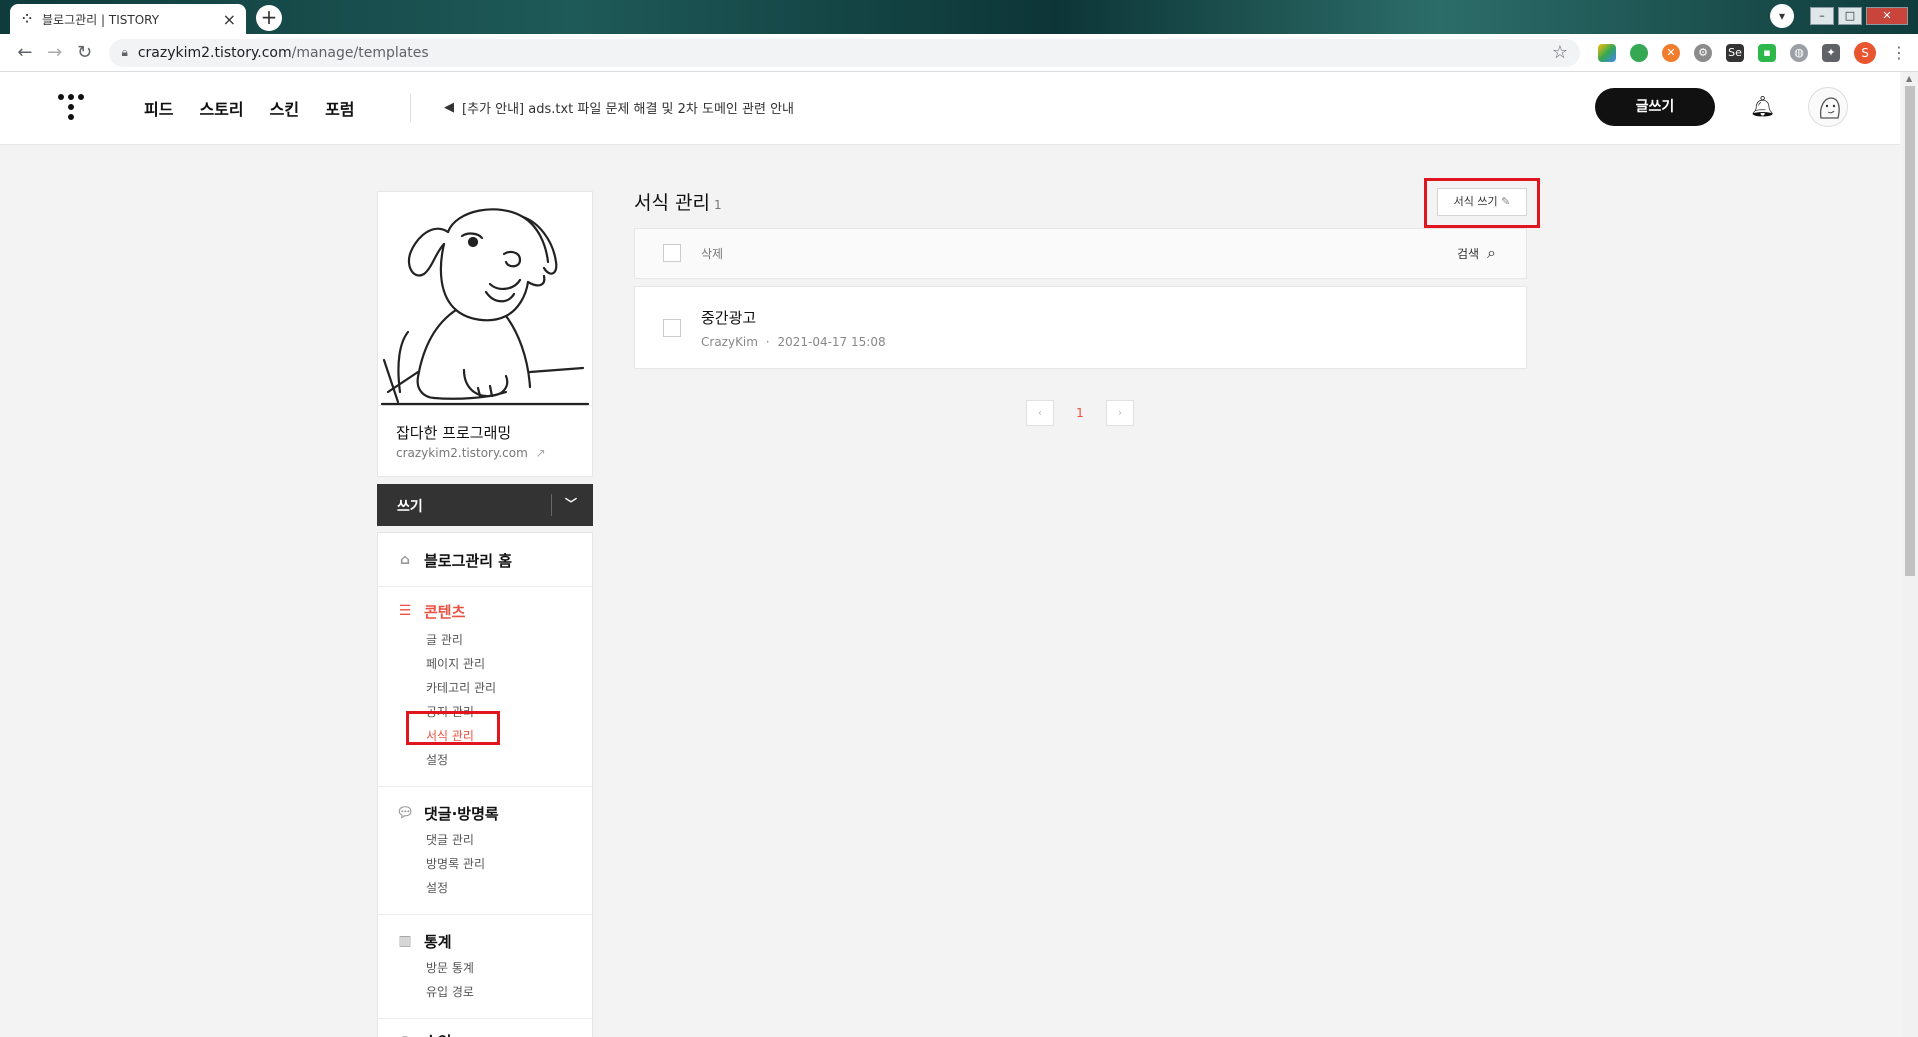 Image resolution: width=1918 pixels, height=1037 pixels. I want to click on back-arrow-icon: ←, so click(25, 52).